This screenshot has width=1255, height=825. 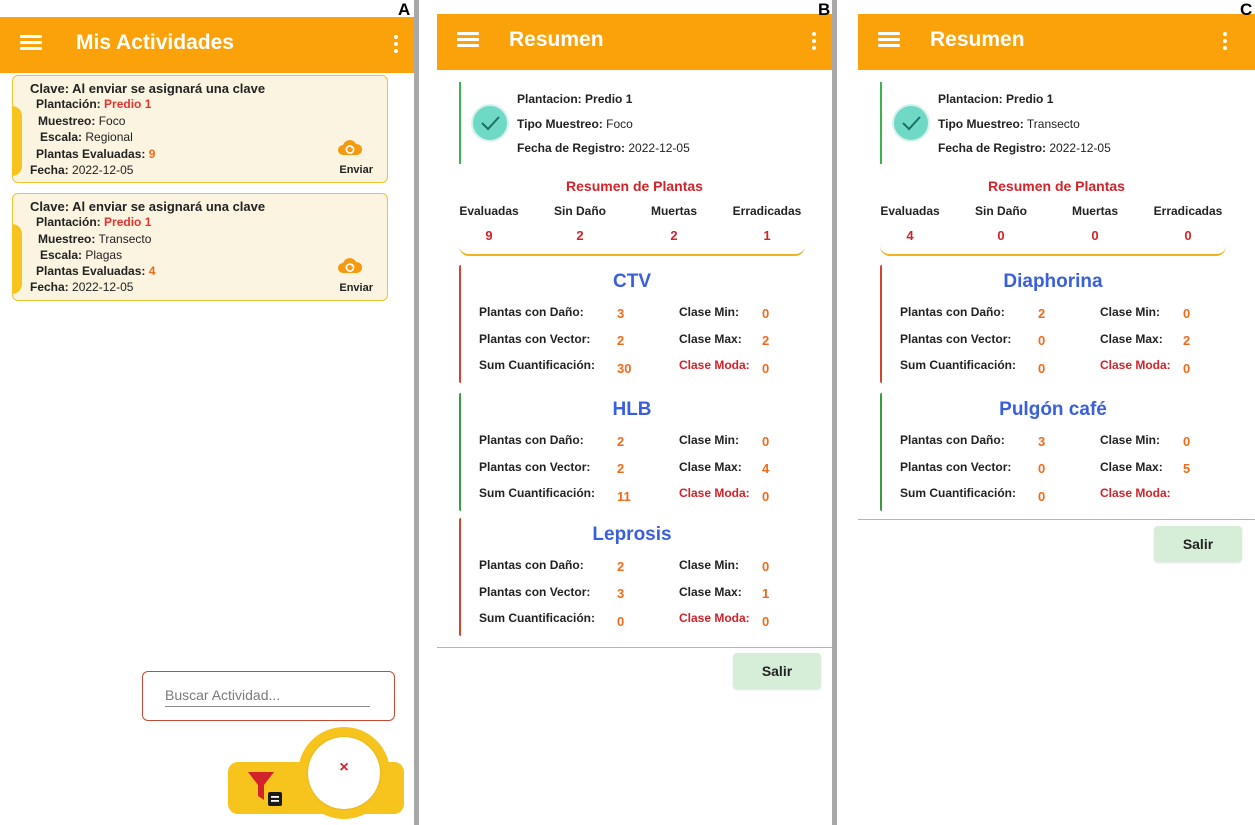 What do you see at coordinates (580, 235) in the screenshot?
I see `sin-danio-value: 2` at bounding box center [580, 235].